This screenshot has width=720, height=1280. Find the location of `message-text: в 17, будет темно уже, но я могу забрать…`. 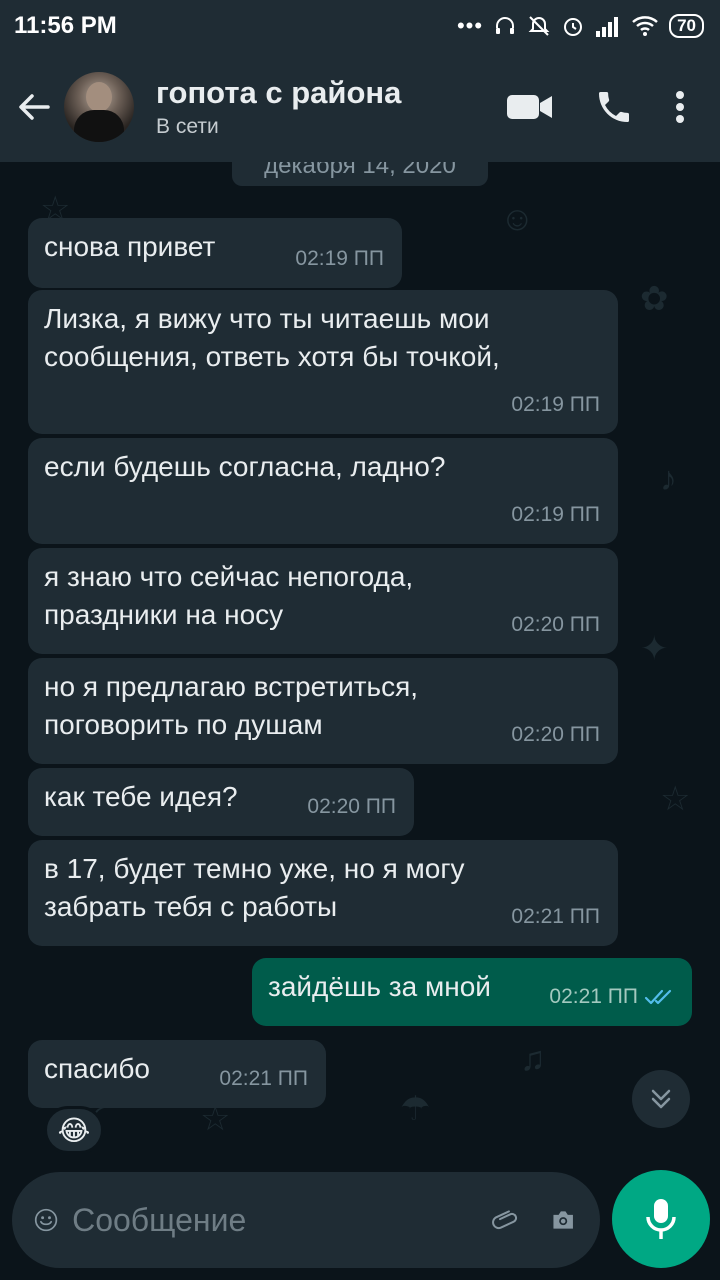

message-text: в 17, будет темно уже, но я могу забрать… is located at coordinates (254, 887).